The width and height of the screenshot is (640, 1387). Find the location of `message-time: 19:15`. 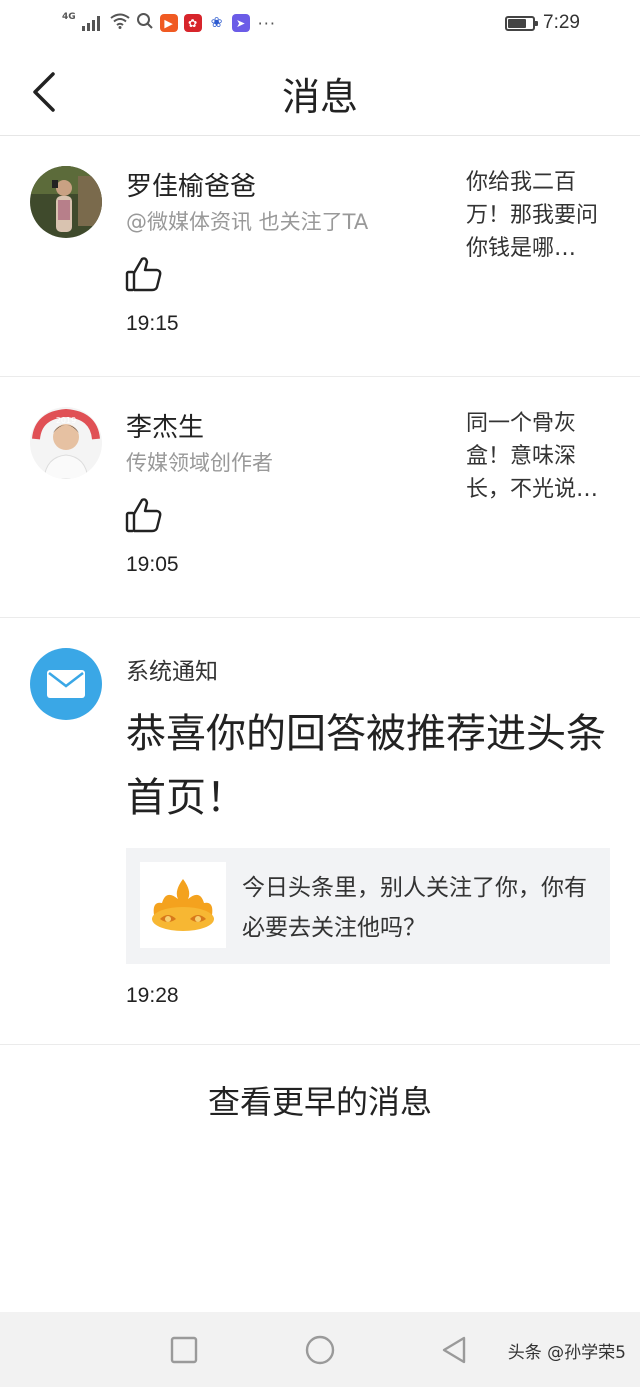

message-time: 19:15 is located at coordinates (152, 323).